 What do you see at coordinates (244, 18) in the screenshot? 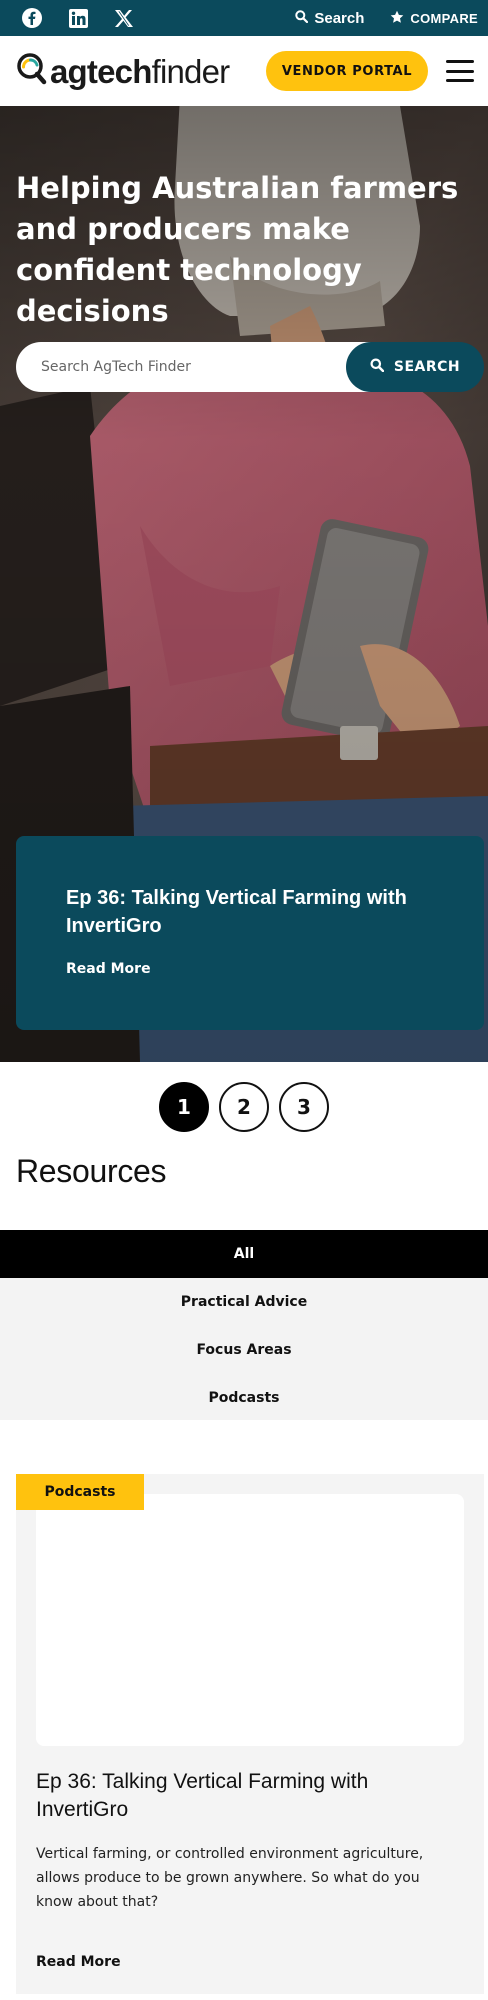
I see `top-utility-bar: Search COMPARE` at bounding box center [244, 18].